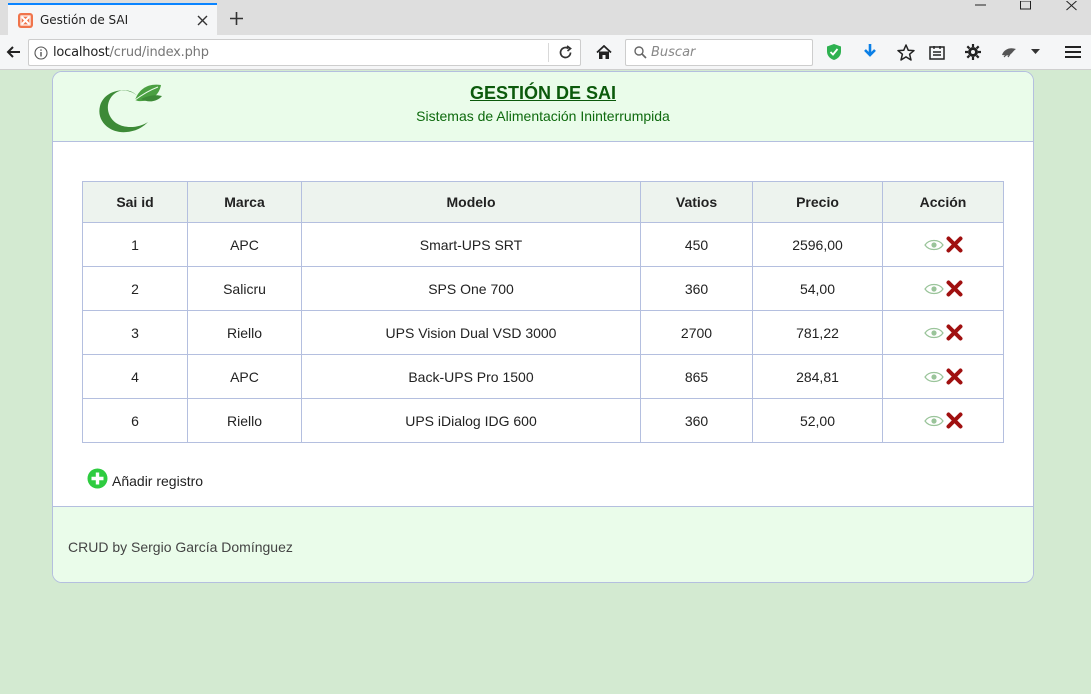 The height and width of the screenshot is (694, 1091). What do you see at coordinates (973, 52) in the screenshot?
I see `settings-gear-icon` at bounding box center [973, 52].